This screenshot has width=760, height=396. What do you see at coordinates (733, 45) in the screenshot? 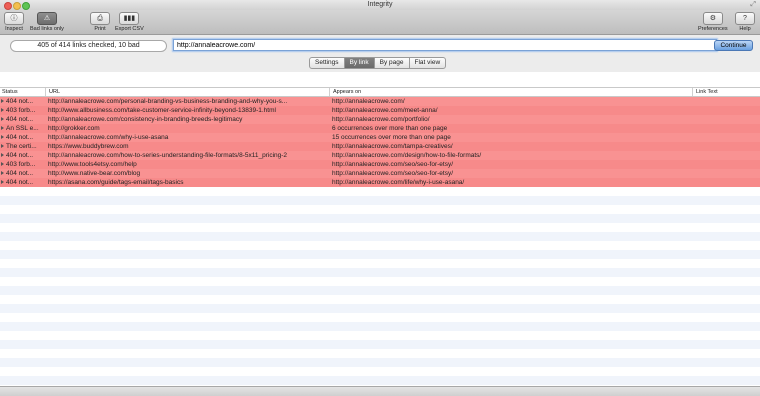
I see `continue-button: Continue` at bounding box center [733, 45].